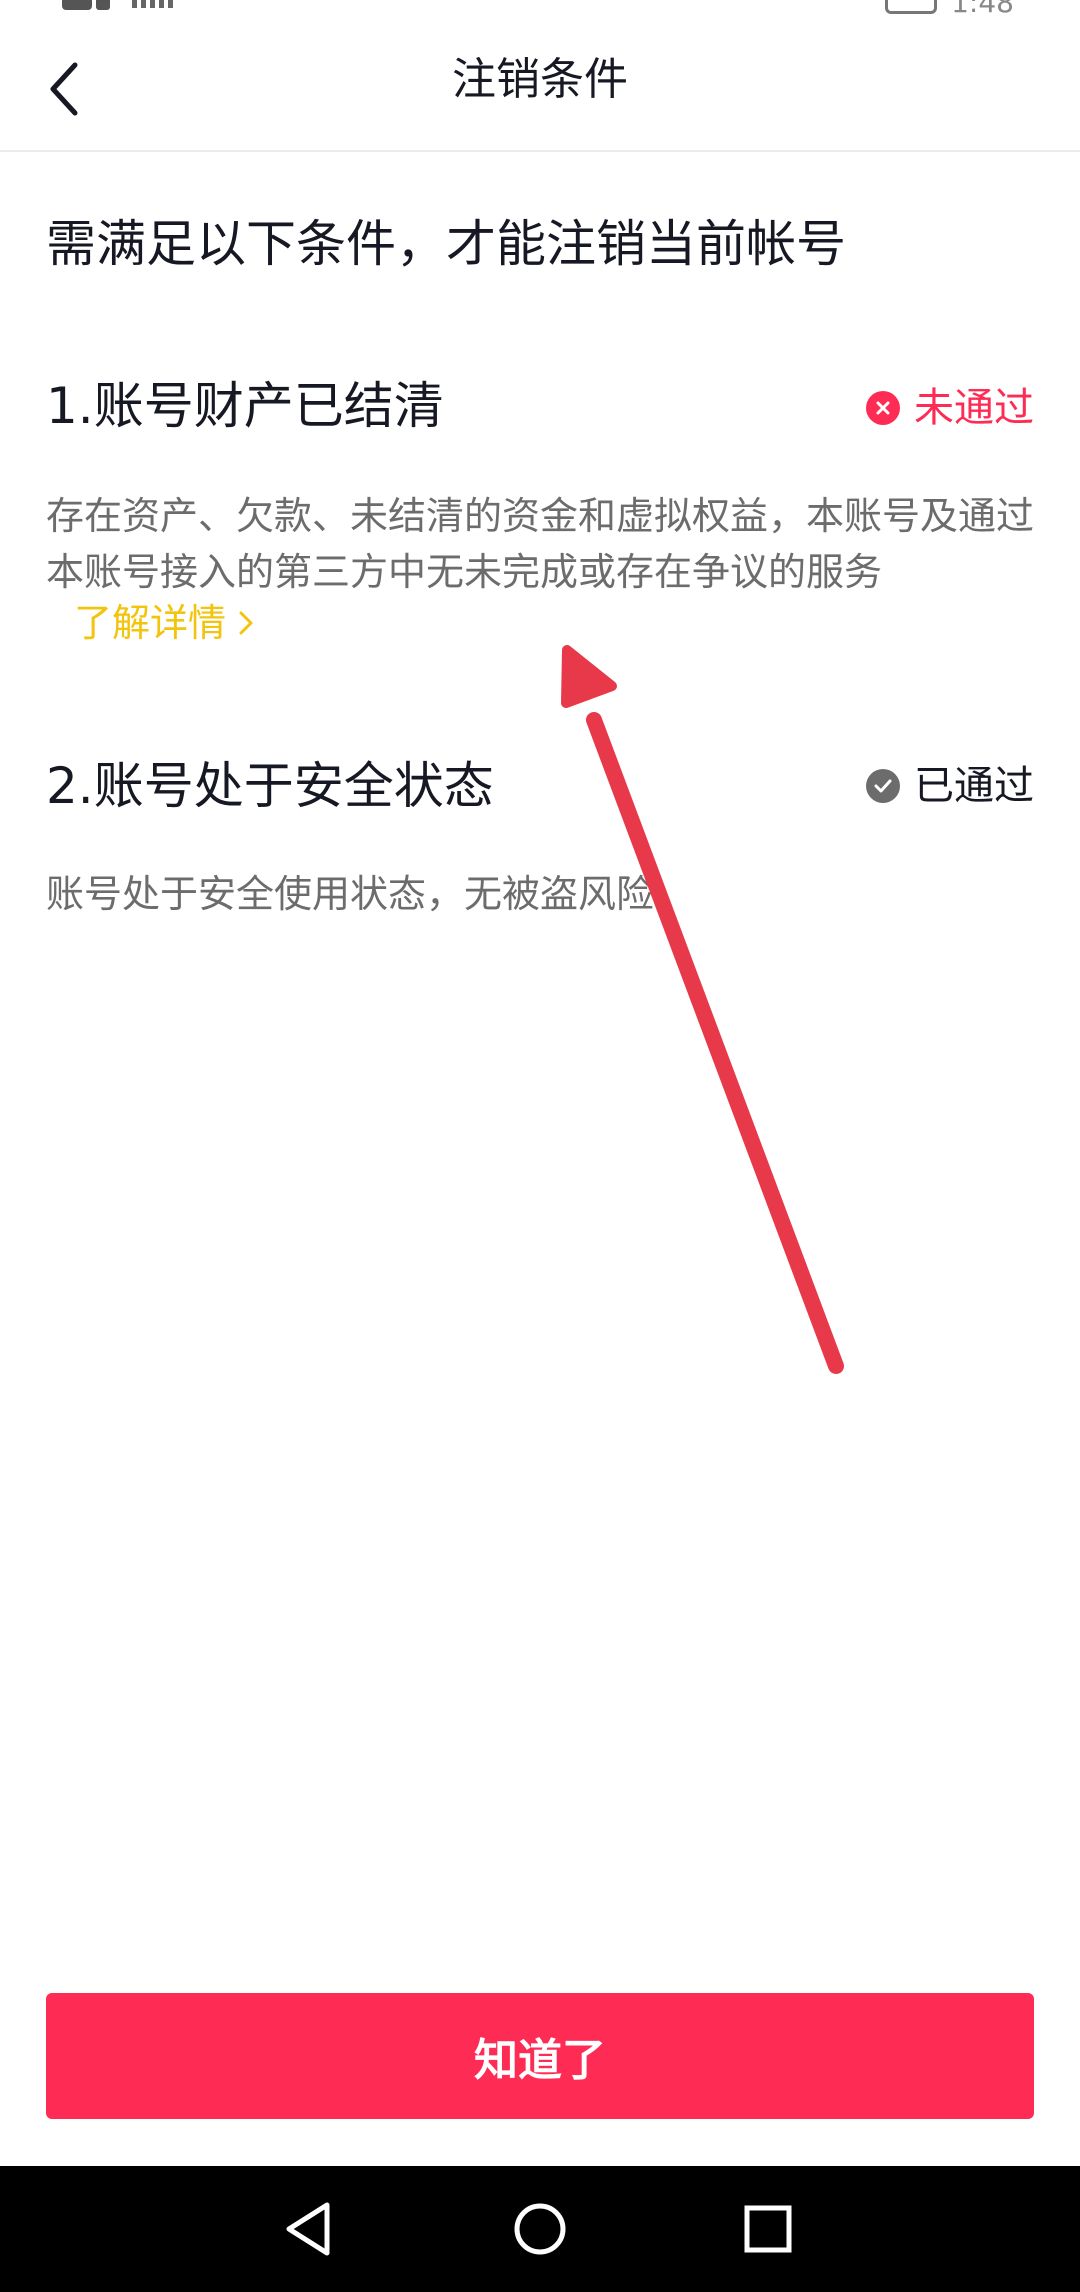  I want to click on sim-icon, so click(103, 5).